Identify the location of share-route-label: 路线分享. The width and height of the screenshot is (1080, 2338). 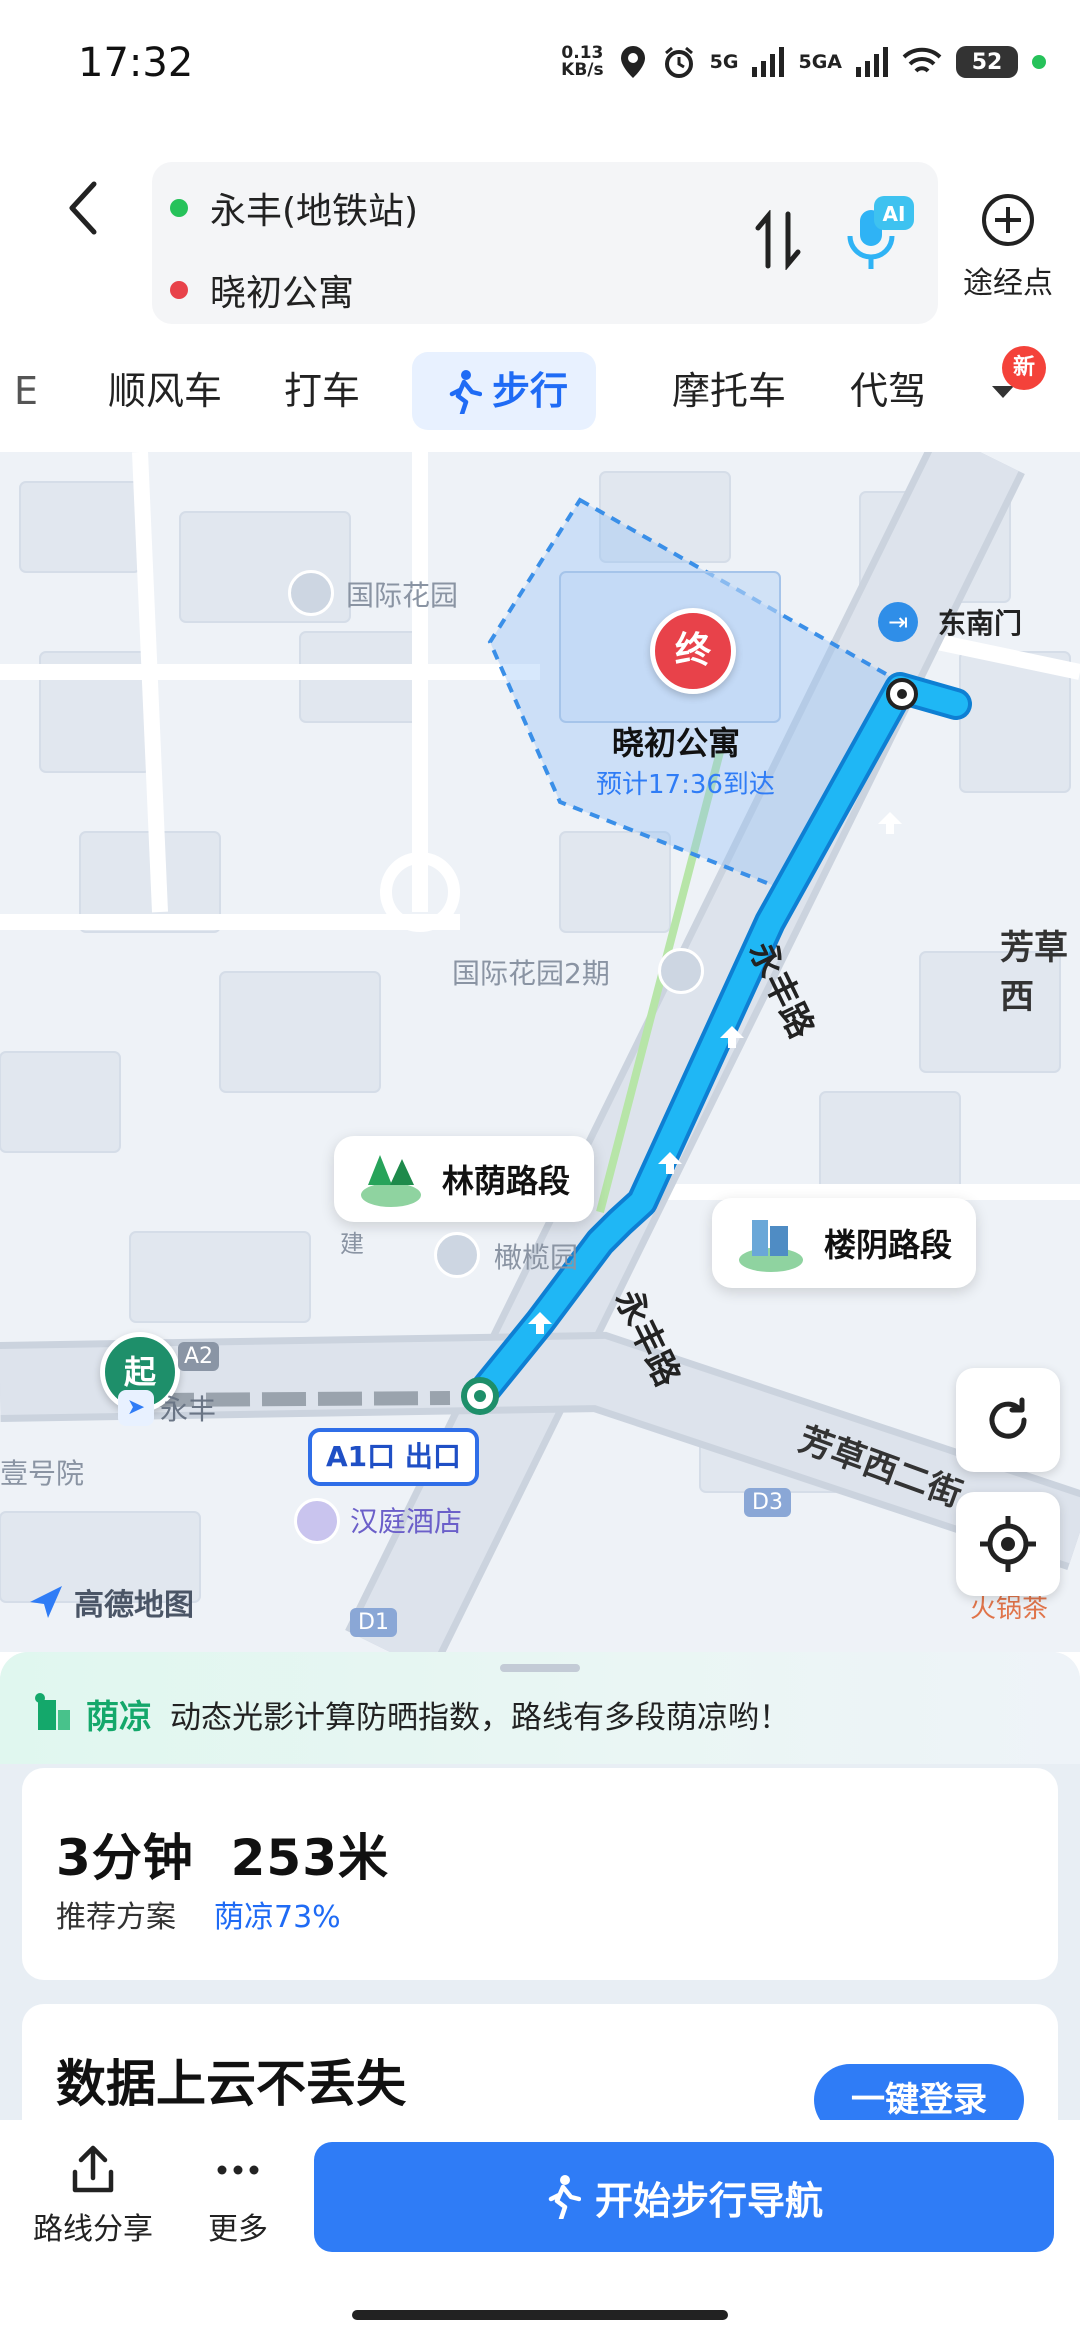
(93, 2229).